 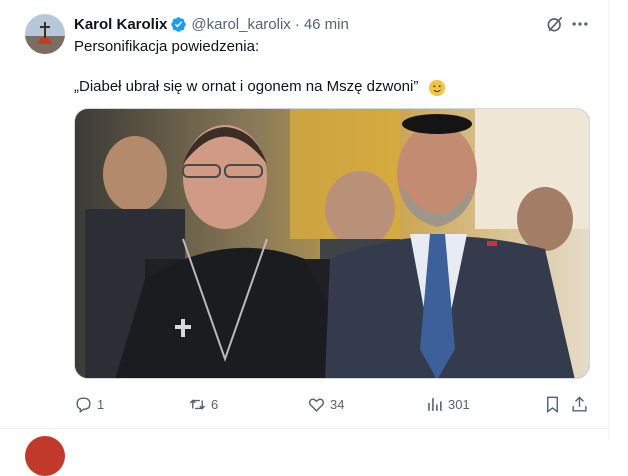 I want to click on repost-icon, so click(x=197, y=404).